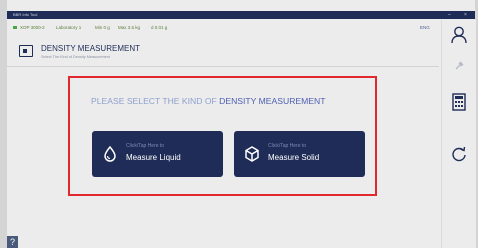  I want to click on user-icon, so click(459, 35).